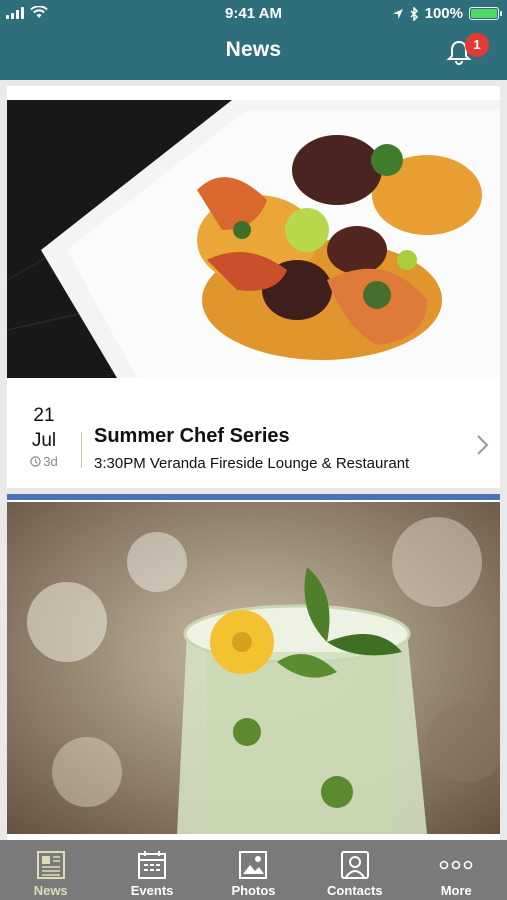  I want to click on tab-events: Events, so click(152, 873).